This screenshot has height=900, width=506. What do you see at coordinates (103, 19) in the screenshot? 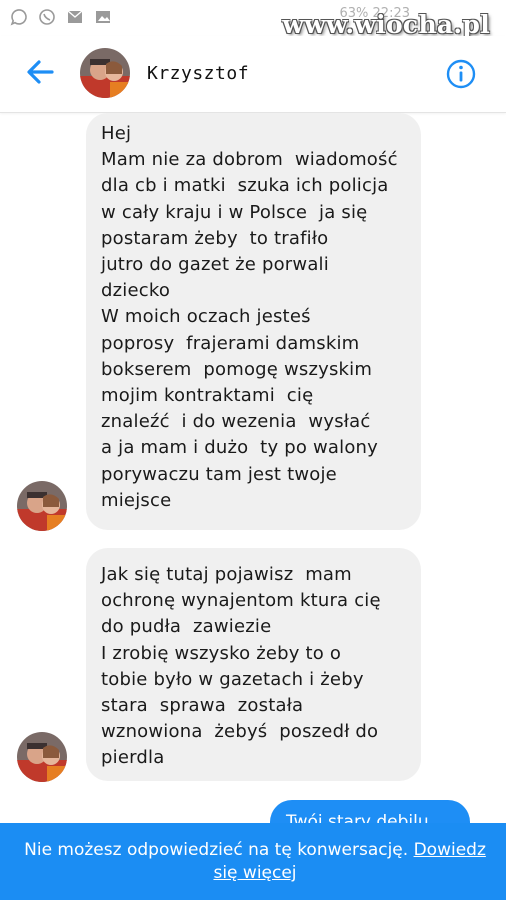
I see `gallery-icon` at bounding box center [103, 19].